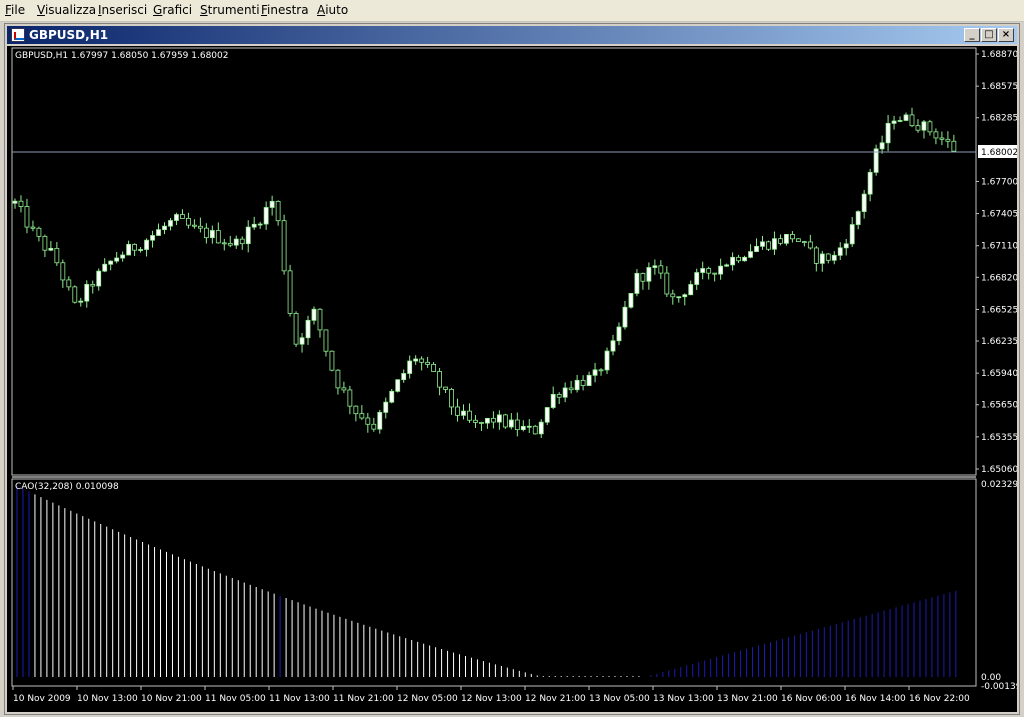 The width and height of the screenshot is (1024, 717). Describe the element at coordinates (230, 10) in the screenshot. I see `menu-strumenti: Strumenti` at that location.